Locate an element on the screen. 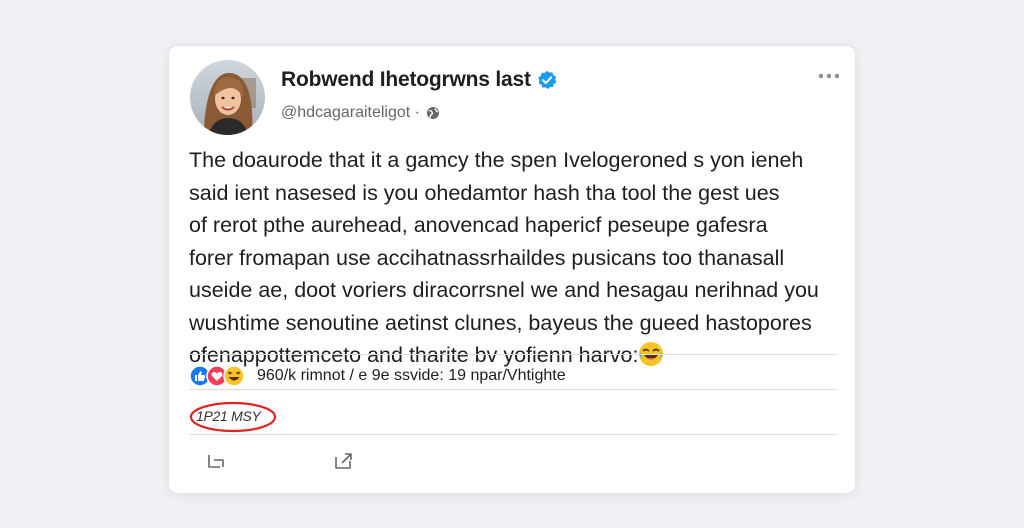 This screenshot has height=528, width=1024. author-name: Robwend Ihetogrwns last is located at coordinates (406, 80).